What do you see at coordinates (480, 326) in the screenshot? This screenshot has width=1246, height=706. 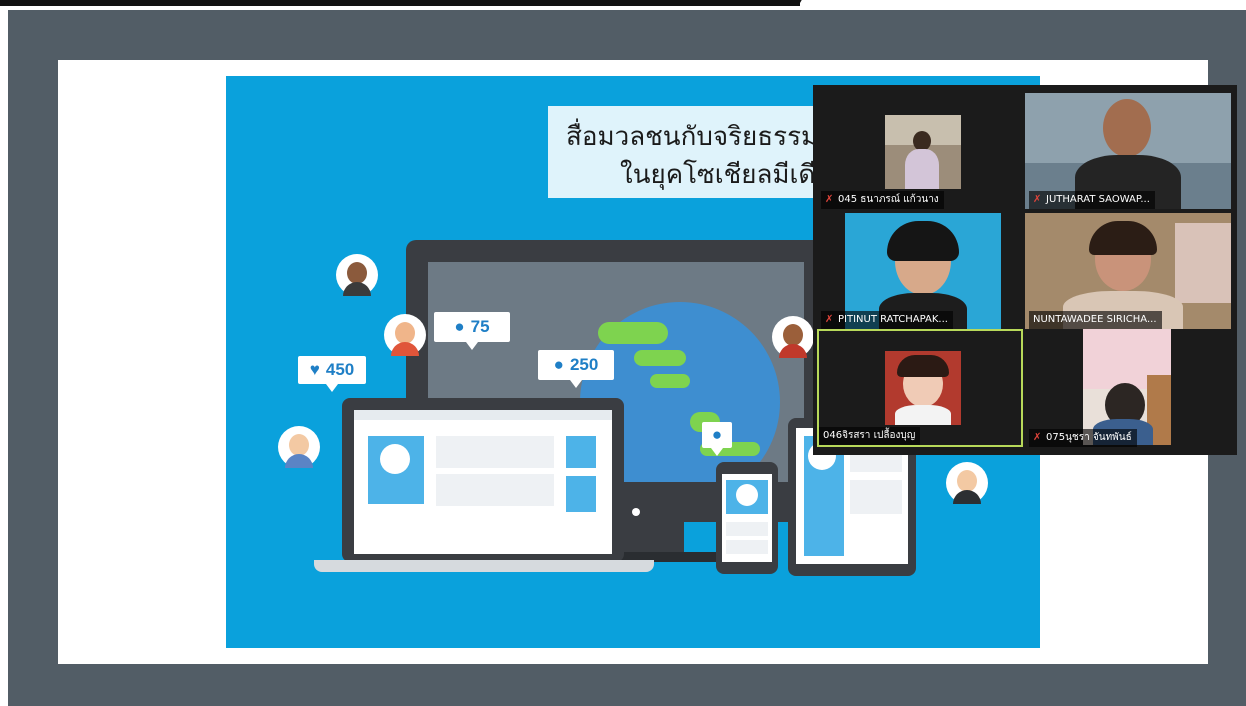 I see `followers-count: 75` at bounding box center [480, 326].